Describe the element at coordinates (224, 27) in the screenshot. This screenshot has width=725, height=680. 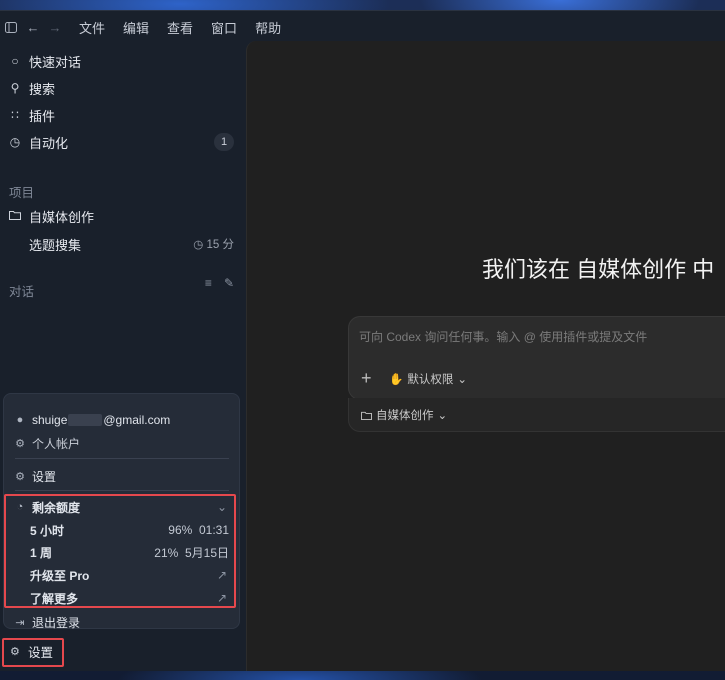
I see `menu-window: 窗口` at that location.